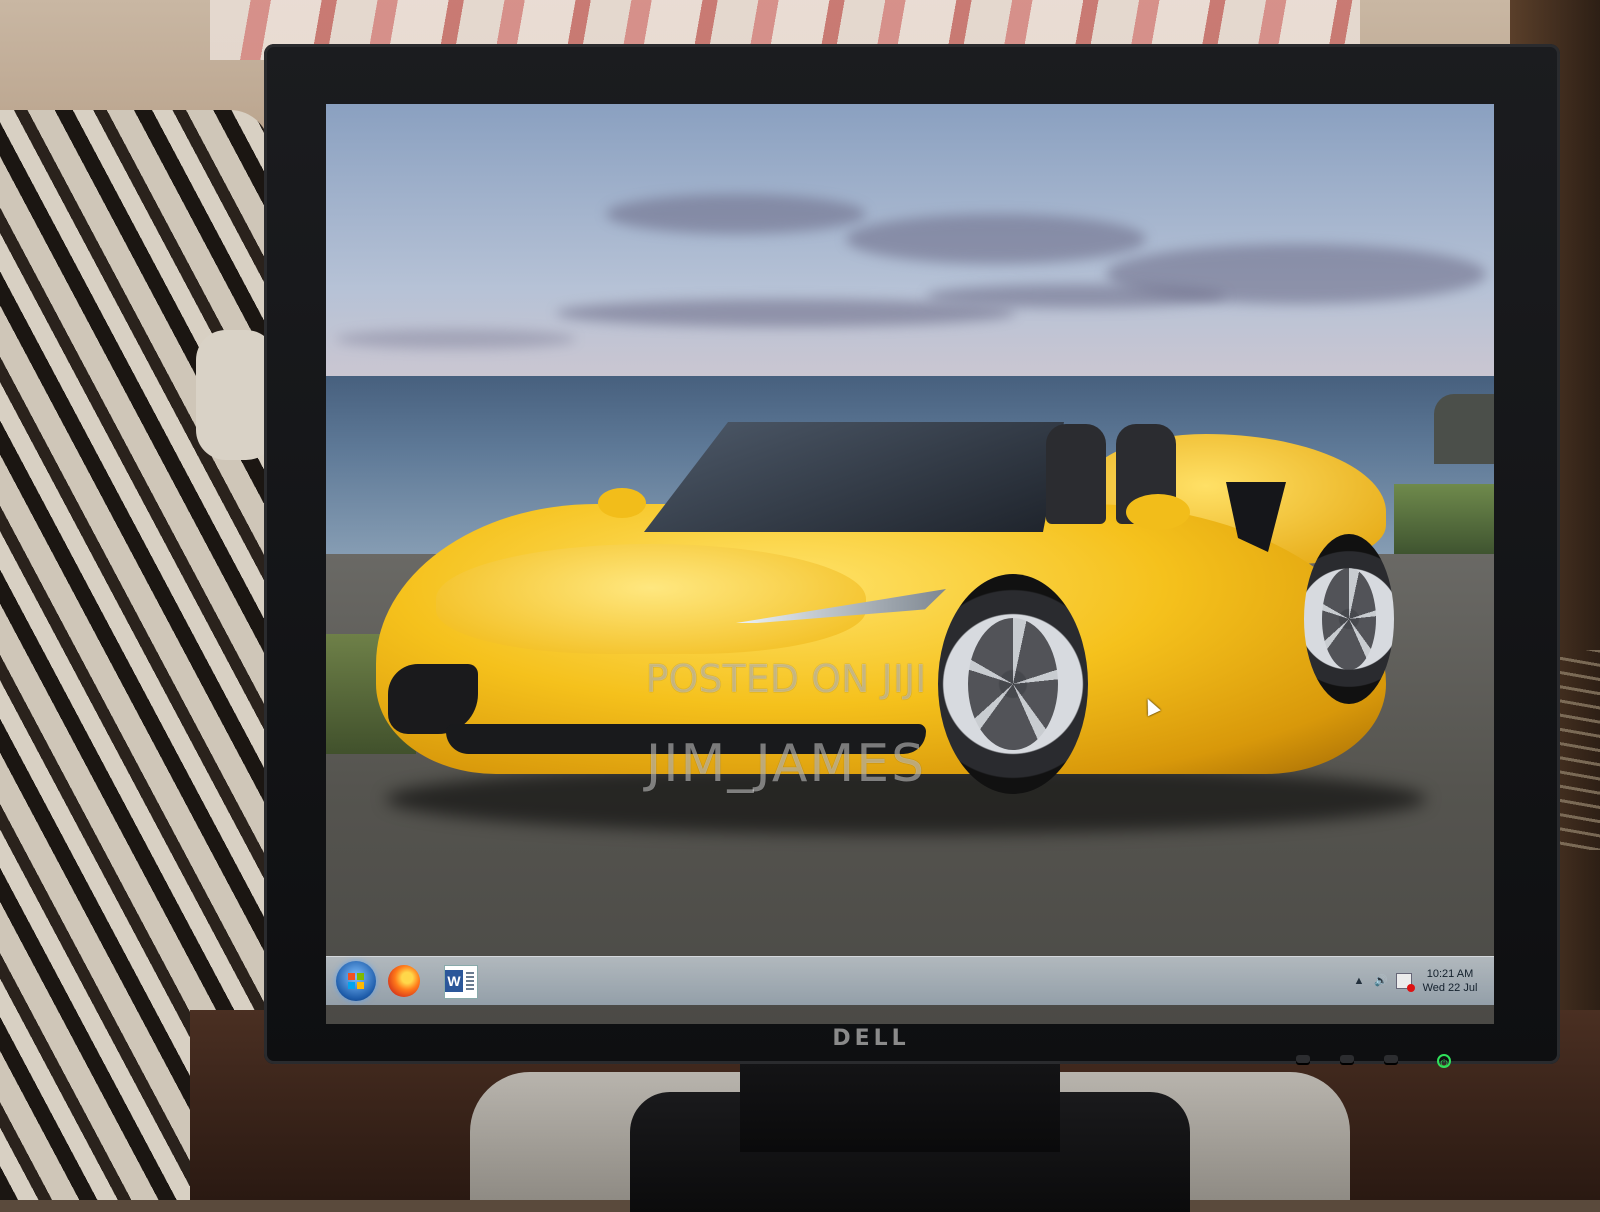 The image size is (1600, 1212). I want to click on system-tray: ▲ 🔊 10:21 AM Wed 22 Jul, so click(1416, 981).